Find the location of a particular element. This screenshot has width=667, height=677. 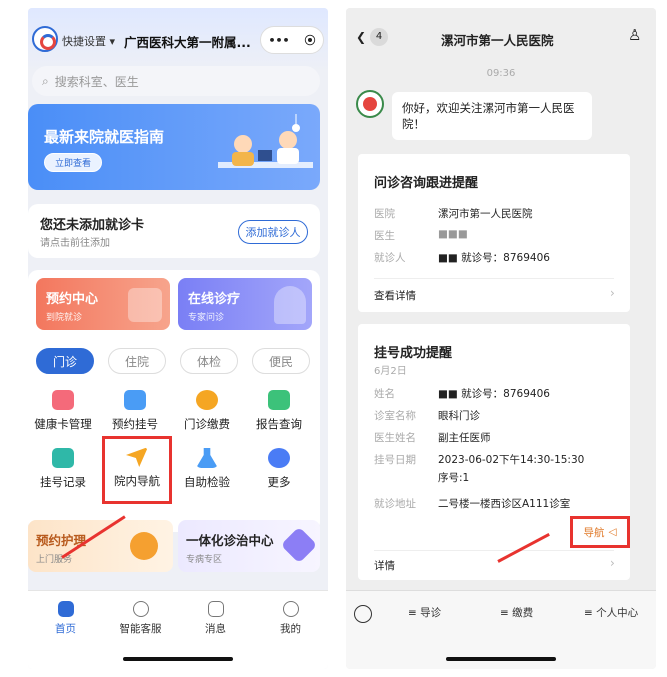

calendar-icon is located at coordinates (145, 305).